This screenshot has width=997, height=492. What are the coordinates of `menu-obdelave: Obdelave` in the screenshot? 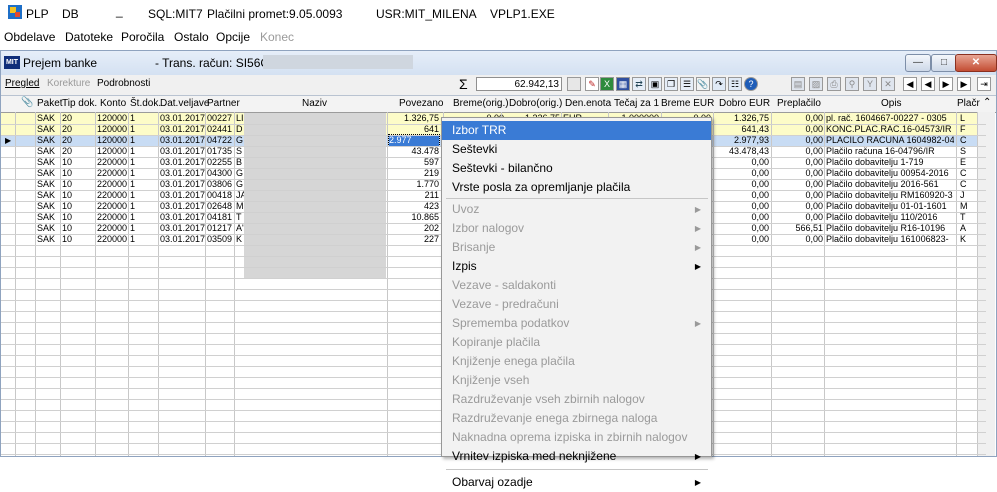 It's located at (29, 37).